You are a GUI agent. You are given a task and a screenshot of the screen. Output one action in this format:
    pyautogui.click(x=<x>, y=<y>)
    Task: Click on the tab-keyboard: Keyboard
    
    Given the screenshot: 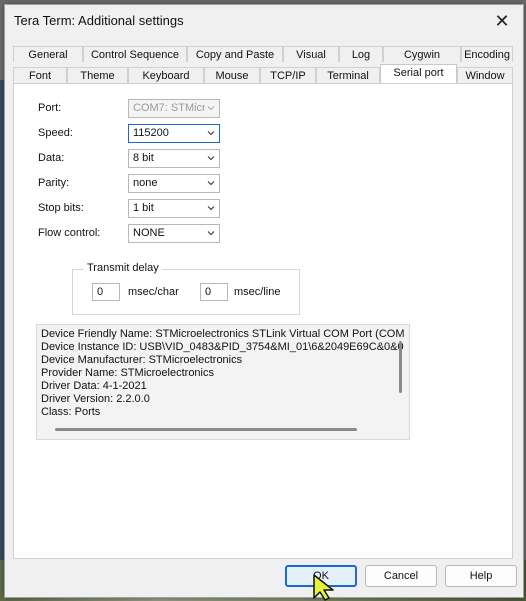 What is the action you would take?
    pyautogui.click(x=166, y=75)
    